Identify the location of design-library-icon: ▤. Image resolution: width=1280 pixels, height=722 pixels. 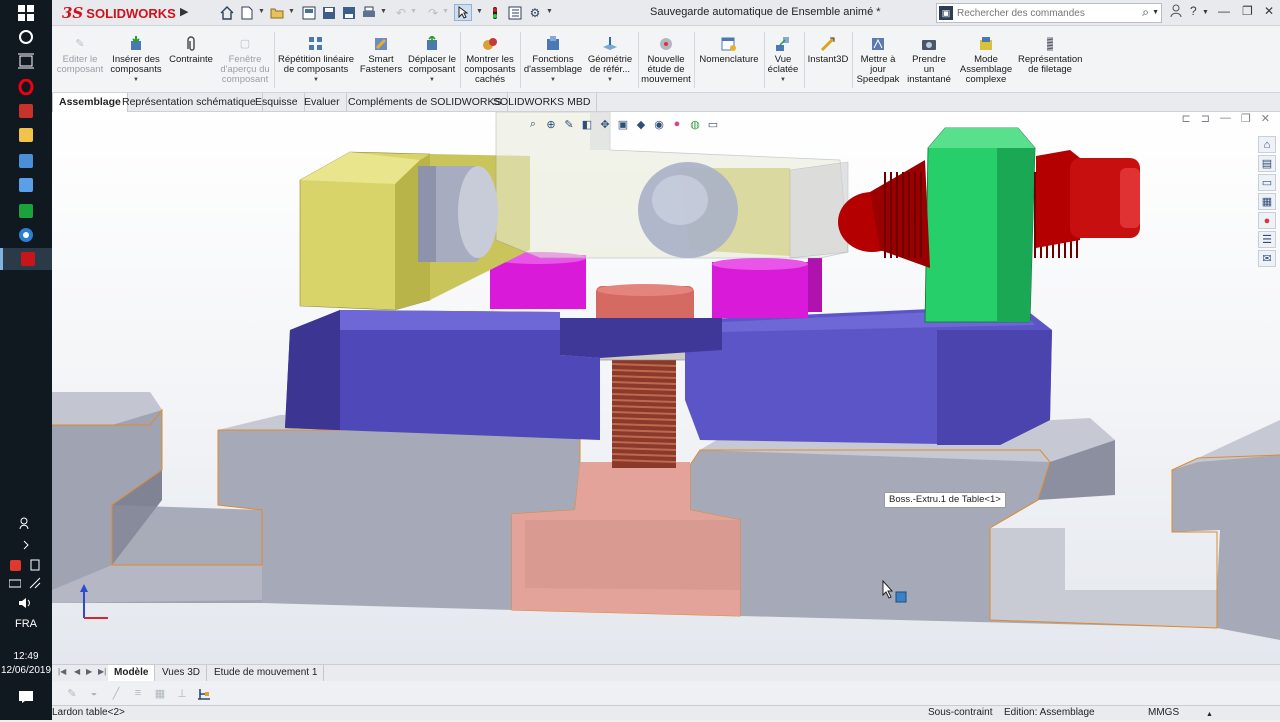
(1267, 163).